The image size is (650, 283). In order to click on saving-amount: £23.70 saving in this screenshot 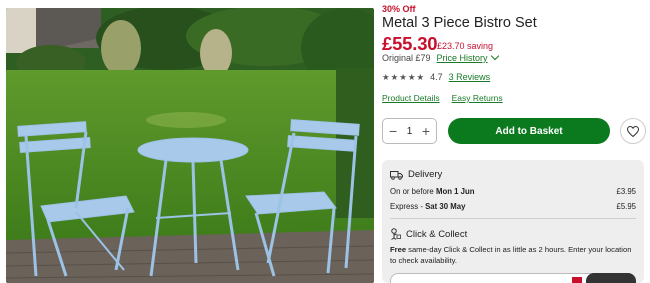, I will do `click(465, 46)`.